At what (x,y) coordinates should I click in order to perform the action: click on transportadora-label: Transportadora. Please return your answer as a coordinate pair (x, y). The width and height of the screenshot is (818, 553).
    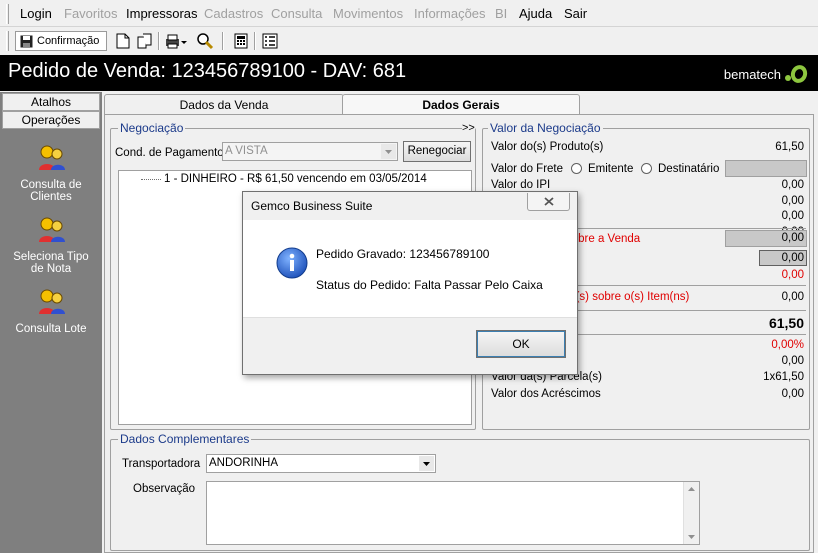
    Looking at the image, I should click on (161, 464).